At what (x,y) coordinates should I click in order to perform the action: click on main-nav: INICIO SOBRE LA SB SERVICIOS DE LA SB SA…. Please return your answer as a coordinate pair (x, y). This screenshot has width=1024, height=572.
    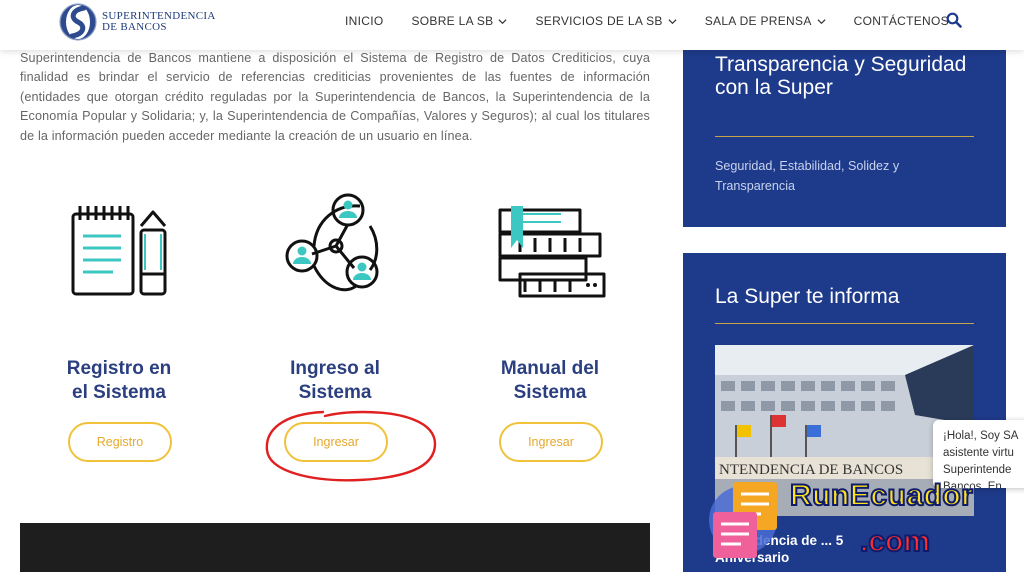
    Looking at the image, I should click on (661, 21).